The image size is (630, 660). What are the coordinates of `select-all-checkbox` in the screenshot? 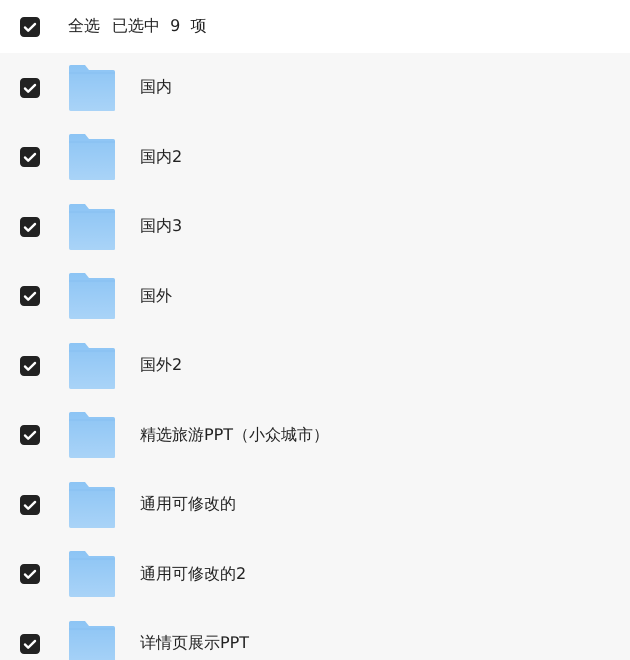 It's located at (30, 26).